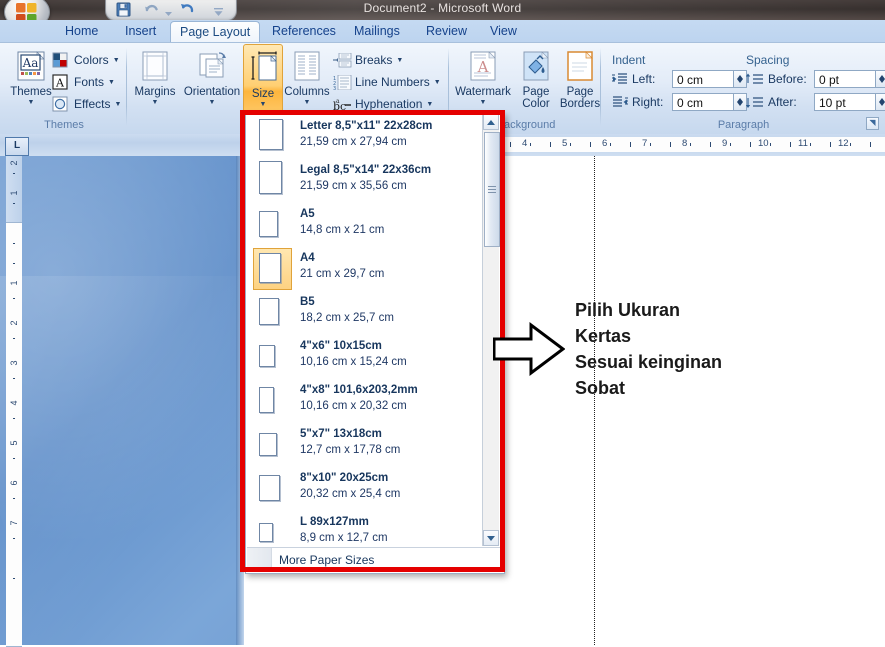 Image resolution: width=885 pixels, height=647 pixels. I want to click on watermark-dropdown-icon: ▼, so click(483, 103).